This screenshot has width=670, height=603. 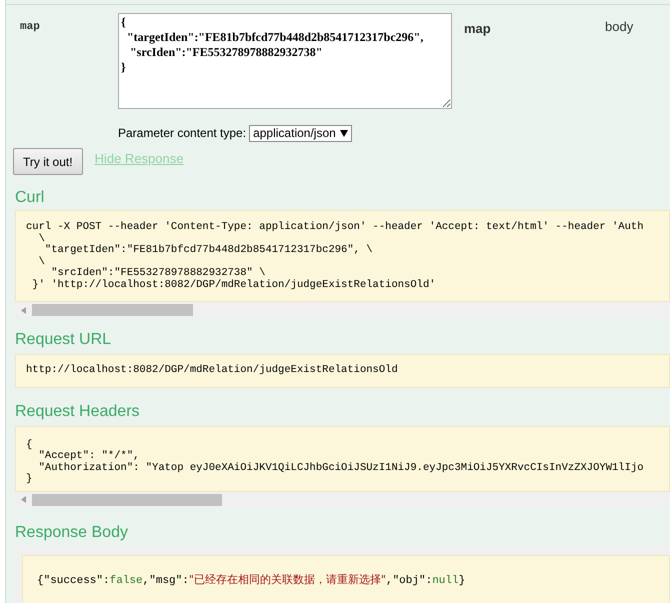 I want to click on parameter-type-label: body, so click(x=619, y=27).